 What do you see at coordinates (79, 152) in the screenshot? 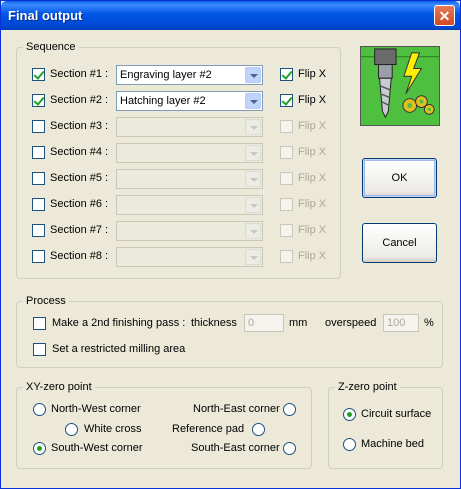
I see `section-4-label: Section #4 :` at bounding box center [79, 152].